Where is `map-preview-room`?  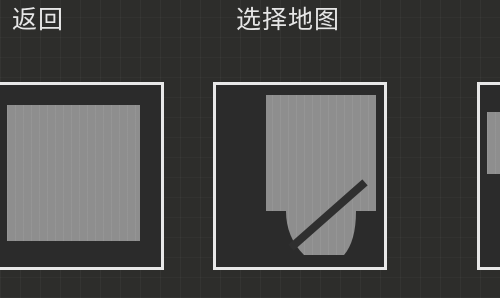
map-preview-room is located at coordinates (321, 175).